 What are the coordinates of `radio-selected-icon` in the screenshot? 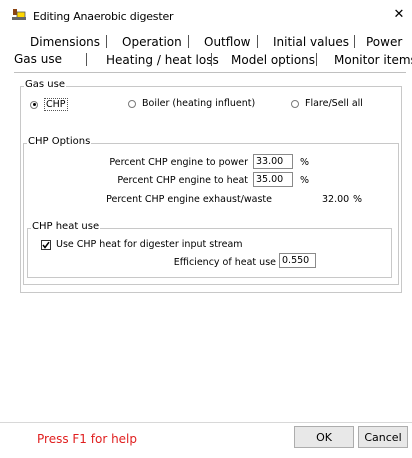 It's located at (34, 104).